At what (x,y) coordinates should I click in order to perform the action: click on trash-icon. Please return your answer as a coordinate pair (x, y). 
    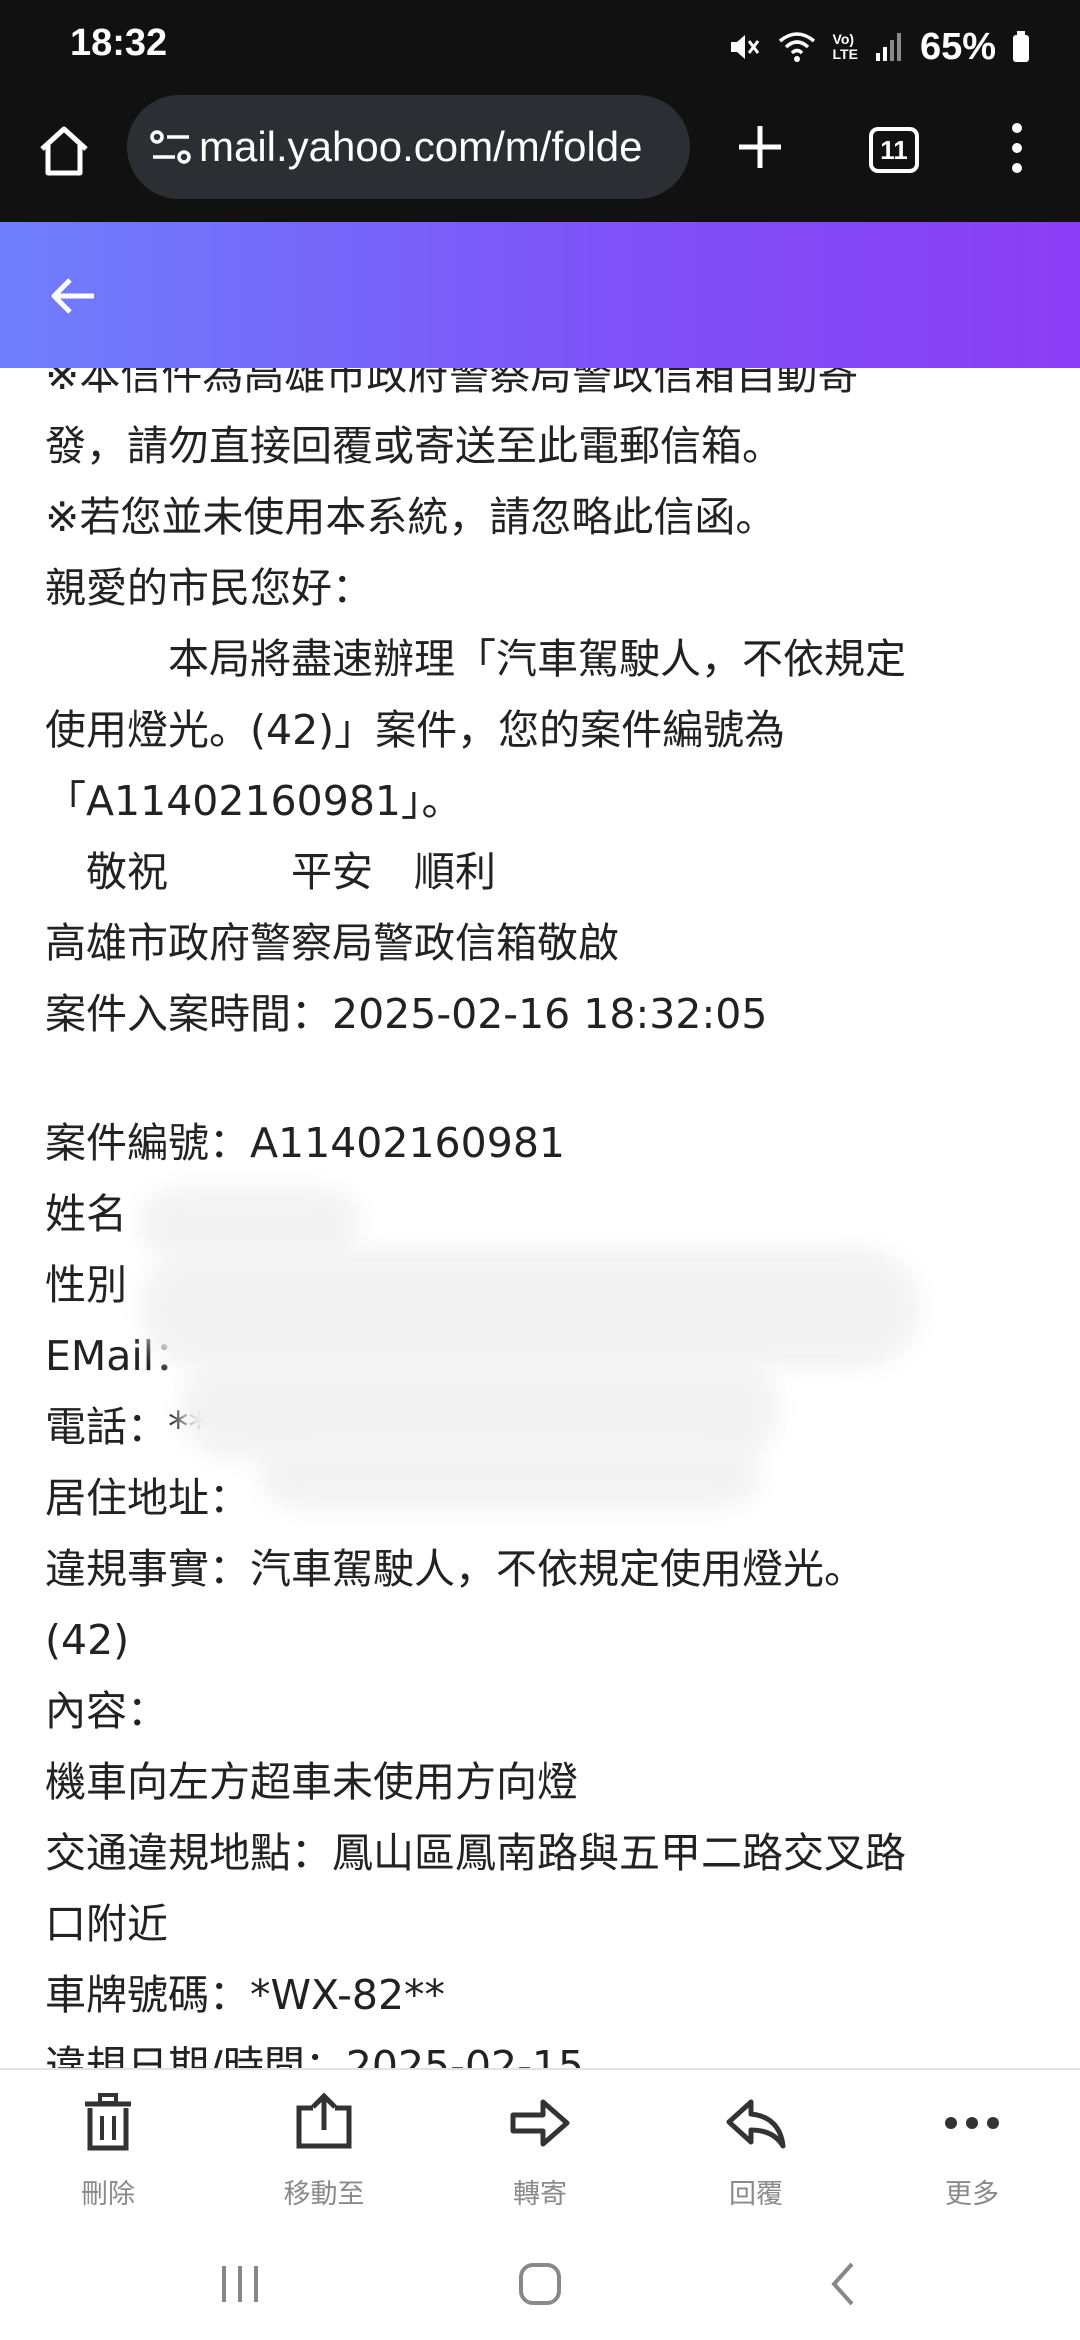
    Looking at the image, I should click on (108, 2122).